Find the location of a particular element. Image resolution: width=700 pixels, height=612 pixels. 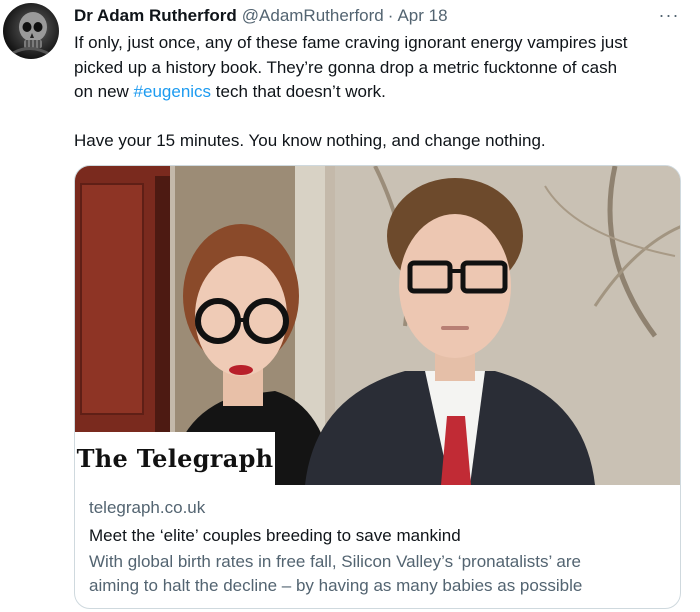

publisher-logo: The Telegraph is located at coordinates (175, 458).